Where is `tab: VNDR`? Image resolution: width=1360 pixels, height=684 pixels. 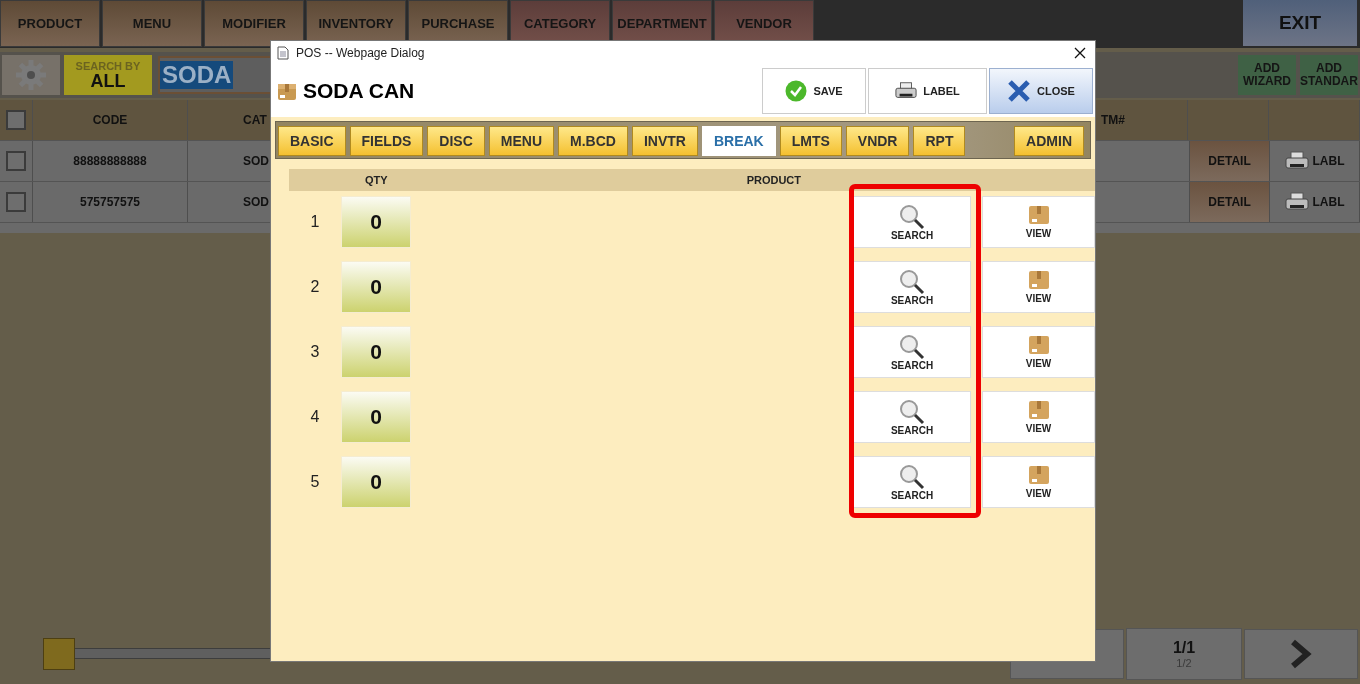 tab: VNDR is located at coordinates (877, 141).